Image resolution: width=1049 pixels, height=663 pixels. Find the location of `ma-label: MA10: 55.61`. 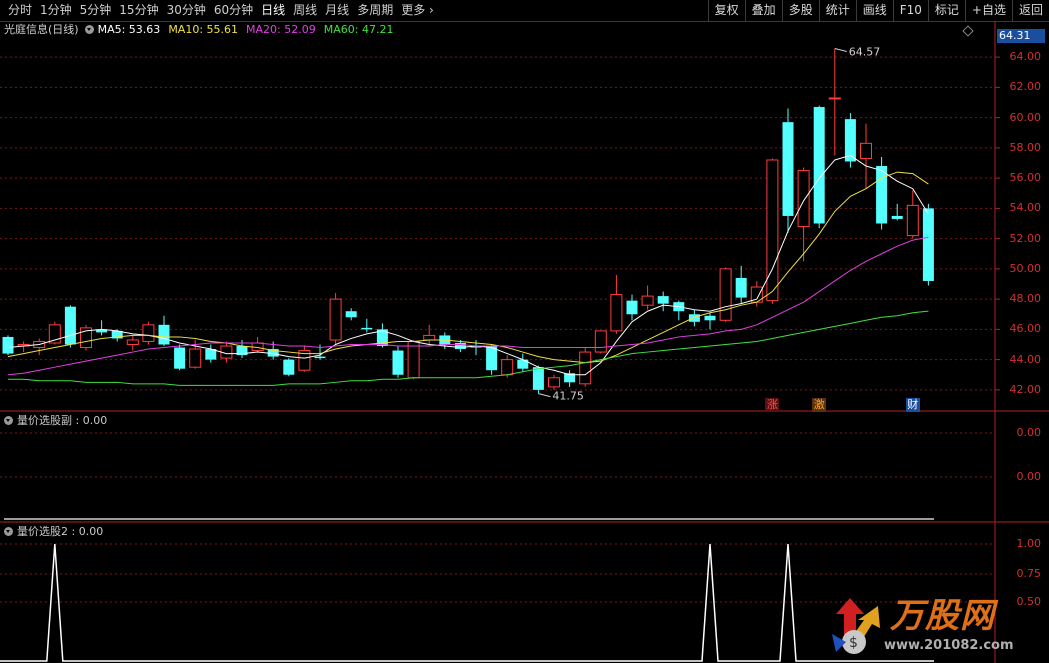

ma-label: MA10: 55.61 is located at coordinates (203, 29).